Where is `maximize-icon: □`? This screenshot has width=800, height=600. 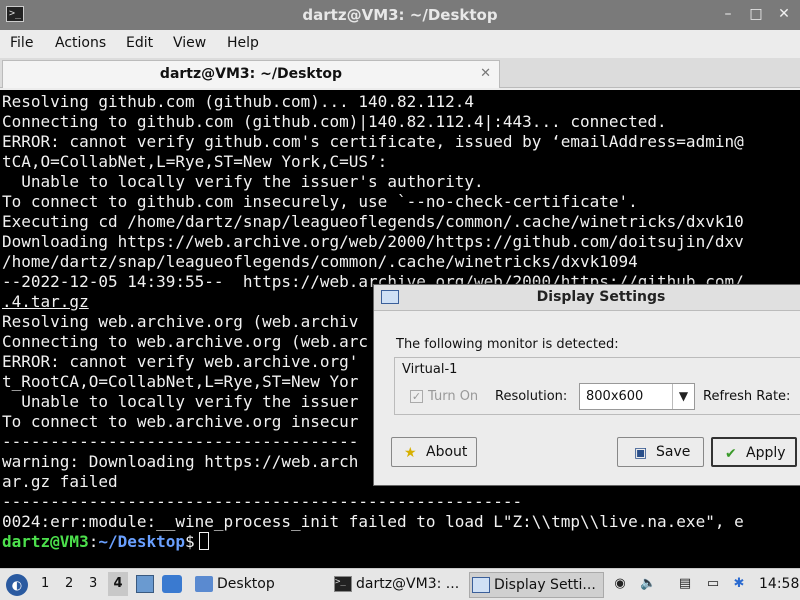
maximize-icon: □ is located at coordinates (756, 14).